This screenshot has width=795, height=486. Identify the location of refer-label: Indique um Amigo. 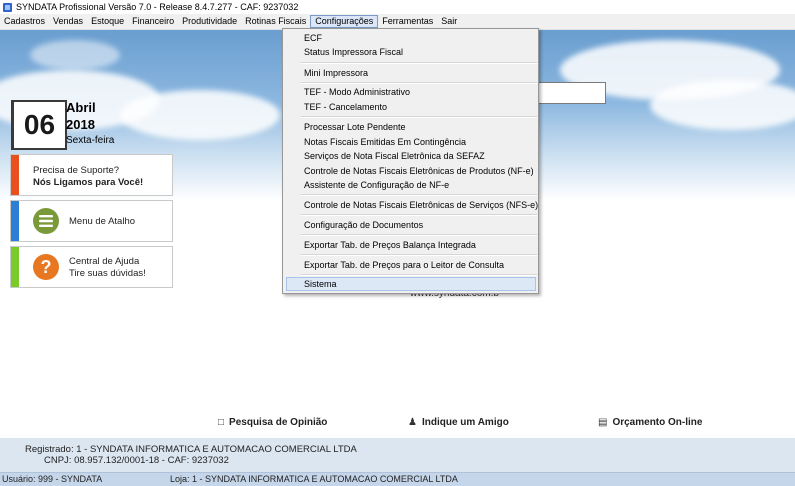
(465, 422).